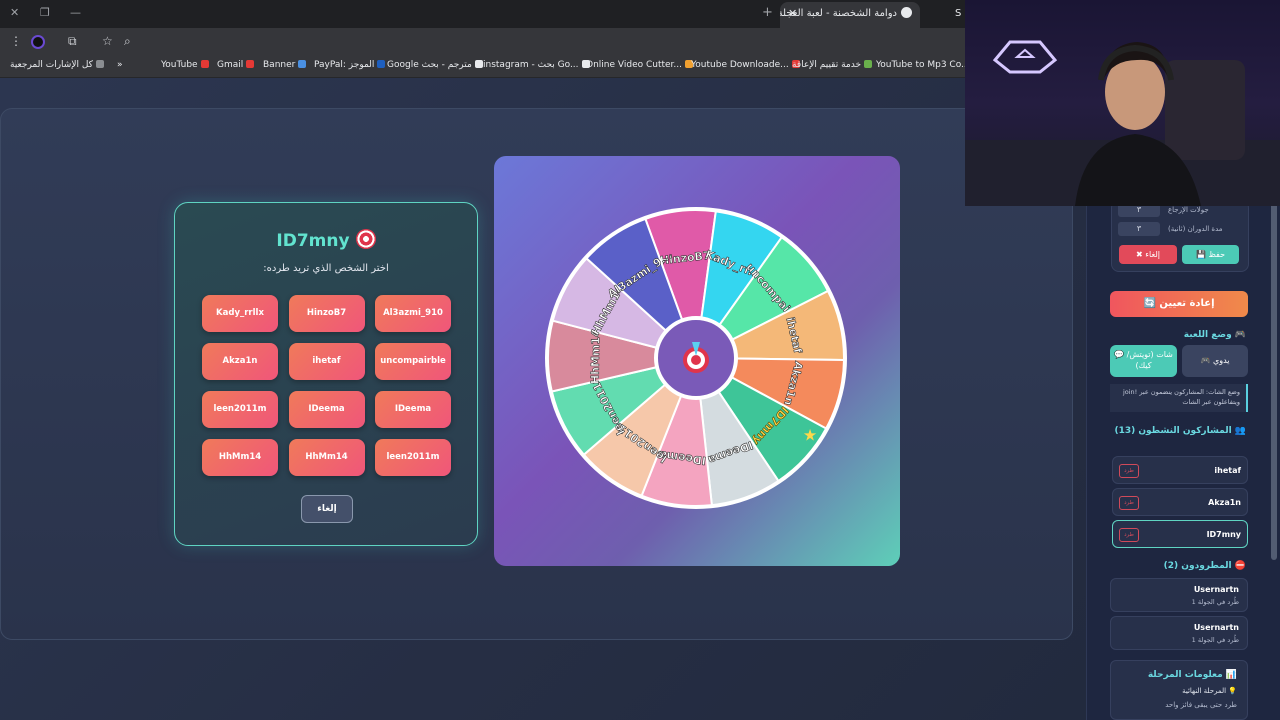  Describe the element at coordinates (482, 42) in the screenshot. I see `address-bar: ⋮ ⧉ ☆ ⌕` at that location.